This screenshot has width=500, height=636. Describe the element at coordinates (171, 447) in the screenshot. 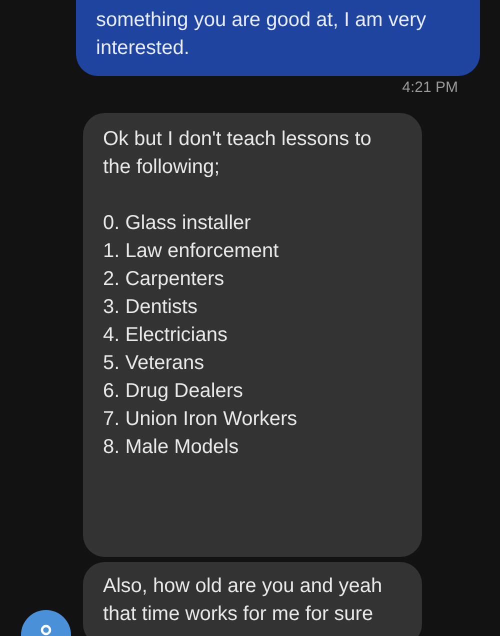

I see `list-item: 8. Male Models` at that location.